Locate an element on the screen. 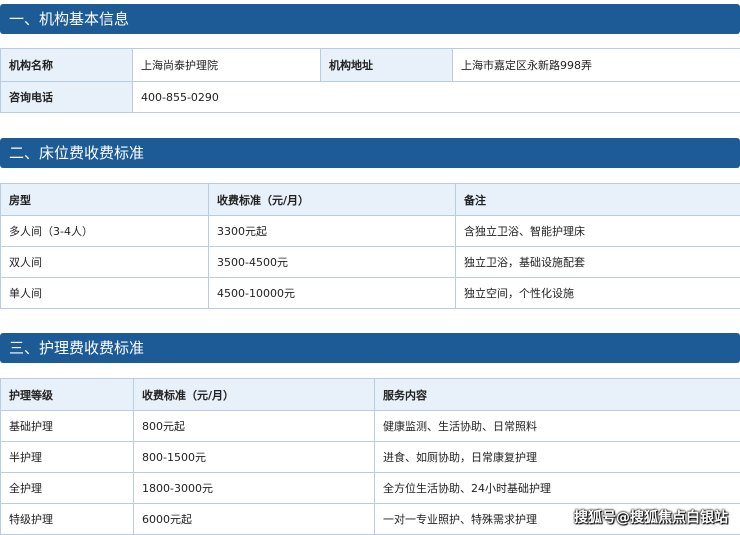 This screenshot has width=740, height=535. table-cell: 全护理 is located at coordinates (67, 488).